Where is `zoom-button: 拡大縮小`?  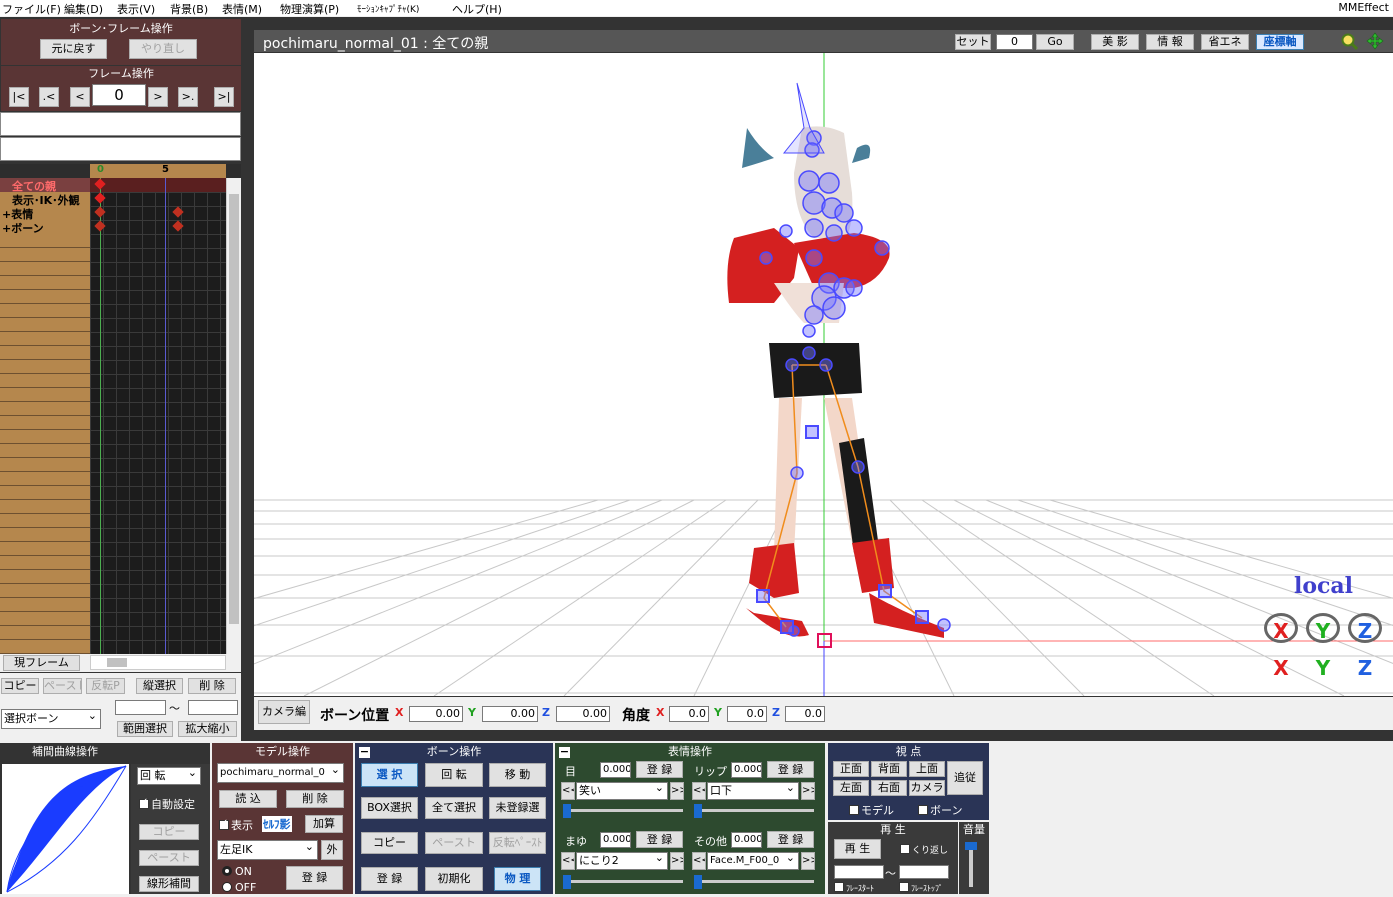 zoom-button: 拡大縮小 is located at coordinates (207, 729).